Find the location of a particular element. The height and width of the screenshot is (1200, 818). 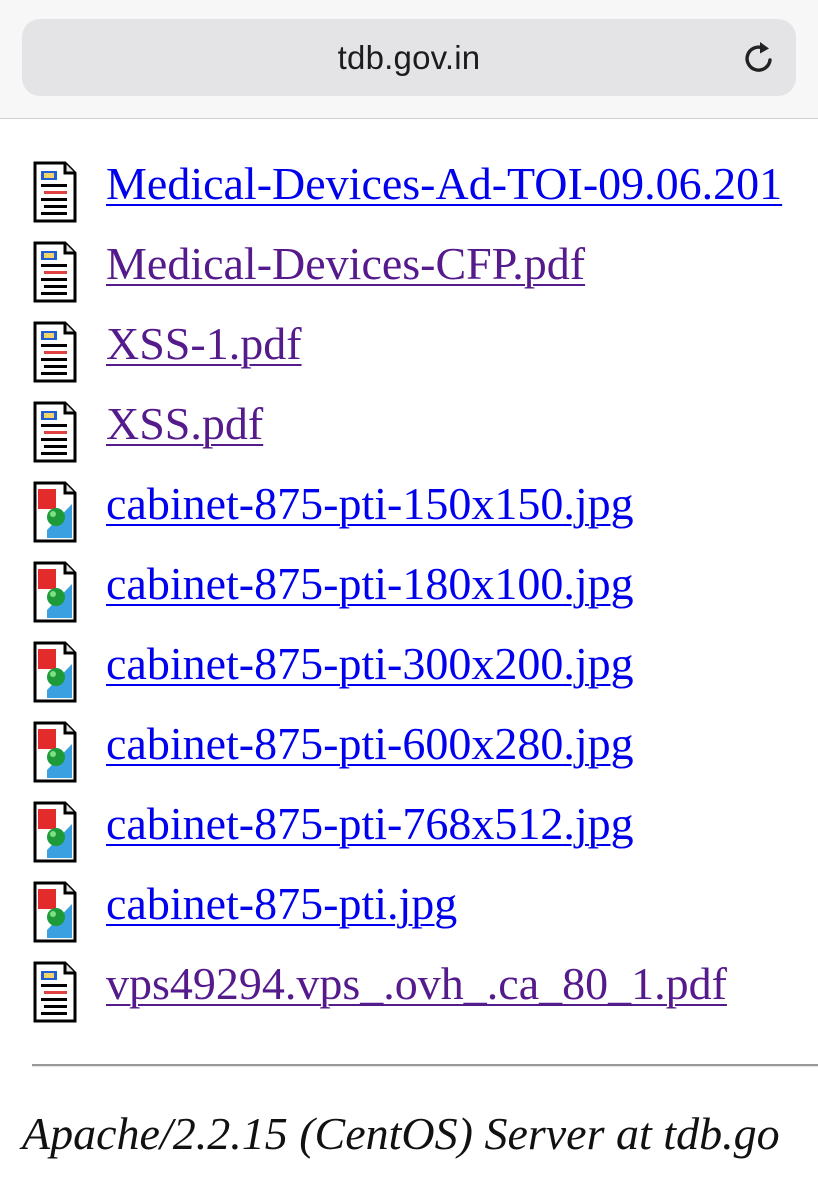

file-row: Medical-Devices-CFP.pdf is located at coordinates (409, 279).